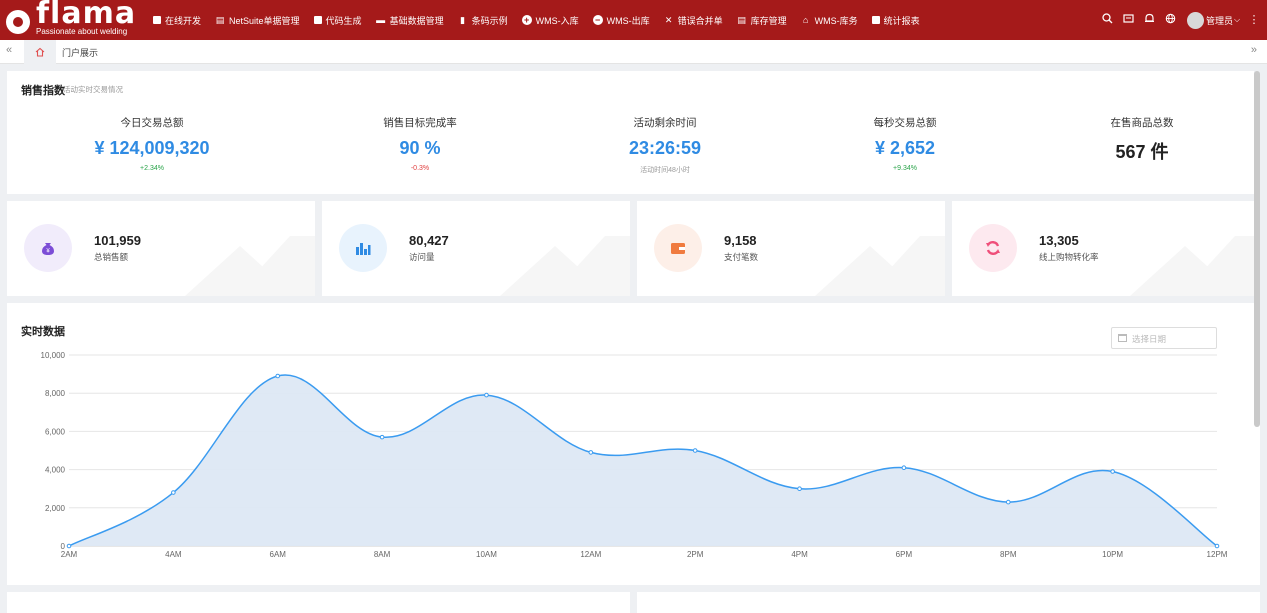  Describe the element at coordinates (1171, 20) in the screenshot. I see `globe-icon` at that location.